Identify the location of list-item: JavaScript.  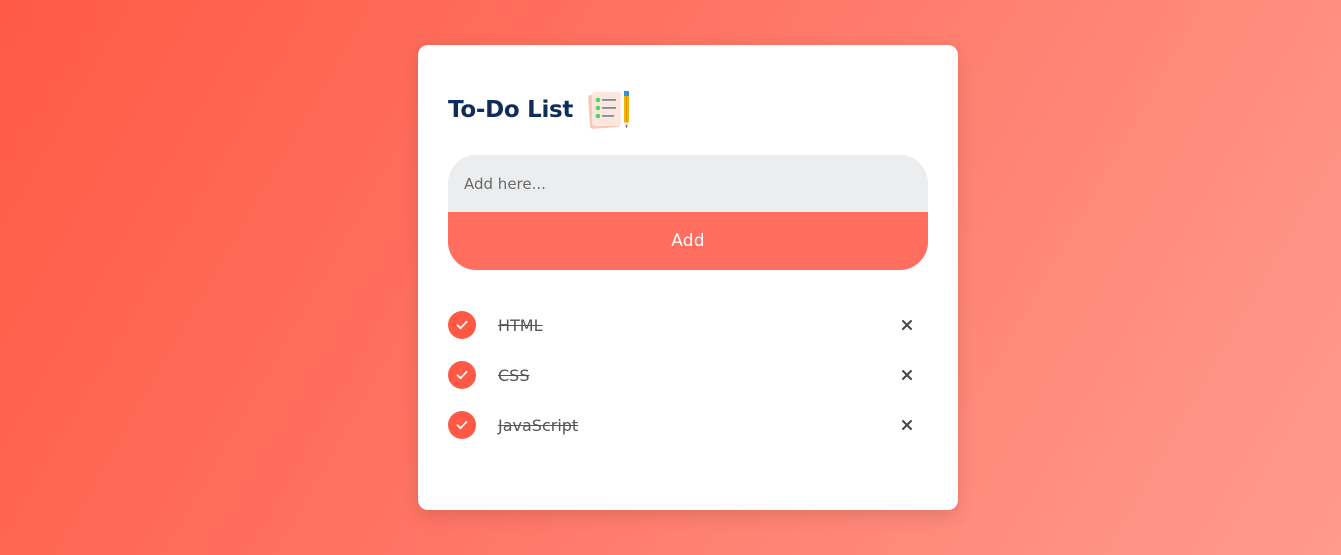
(688, 425).